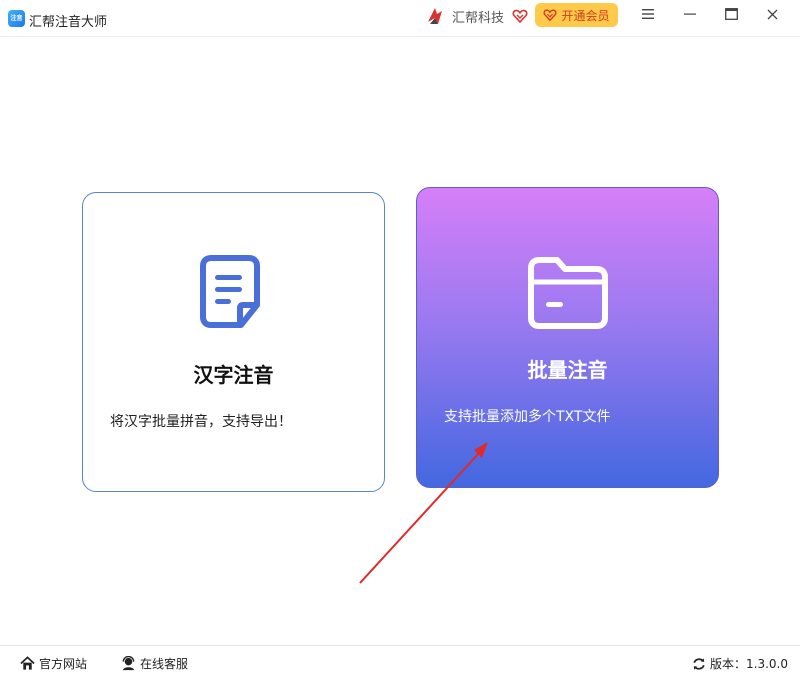 This screenshot has width=800, height=675. Describe the element at coordinates (435, 16) in the screenshot. I see `brand-logo-icon` at that location.